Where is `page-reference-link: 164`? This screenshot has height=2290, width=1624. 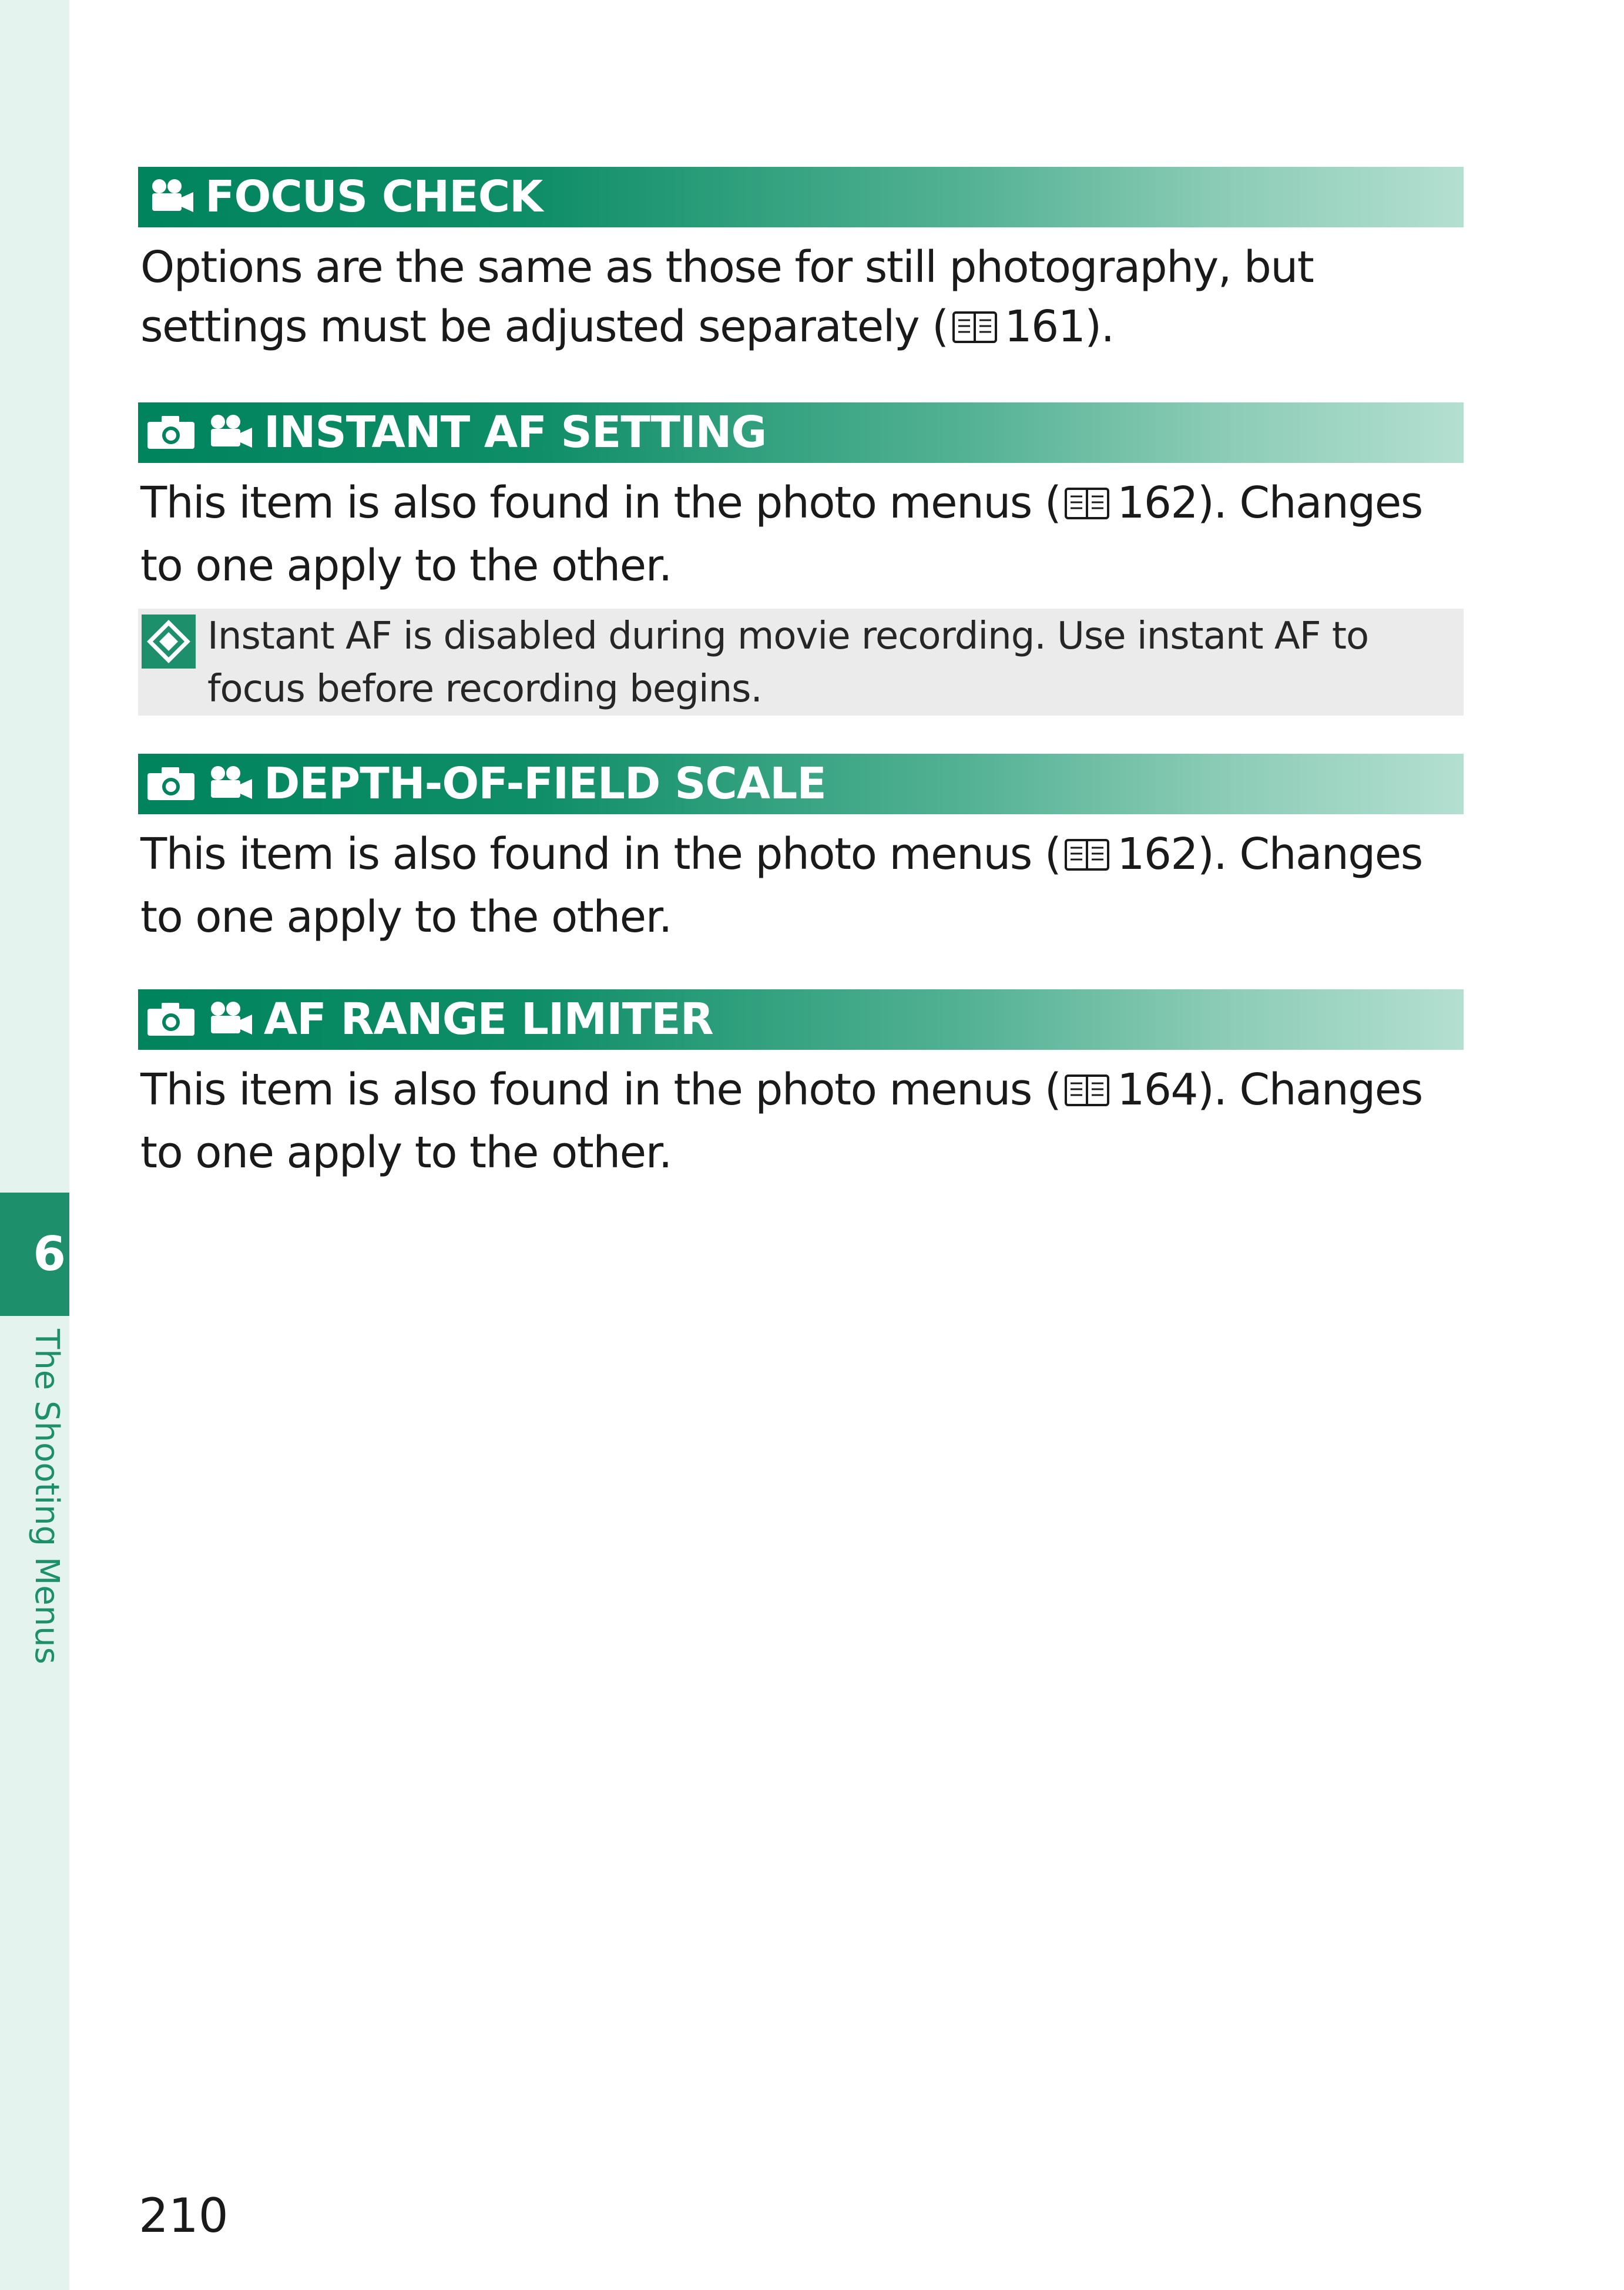 page-reference-link: 164 is located at coordinates (1157, 1090).